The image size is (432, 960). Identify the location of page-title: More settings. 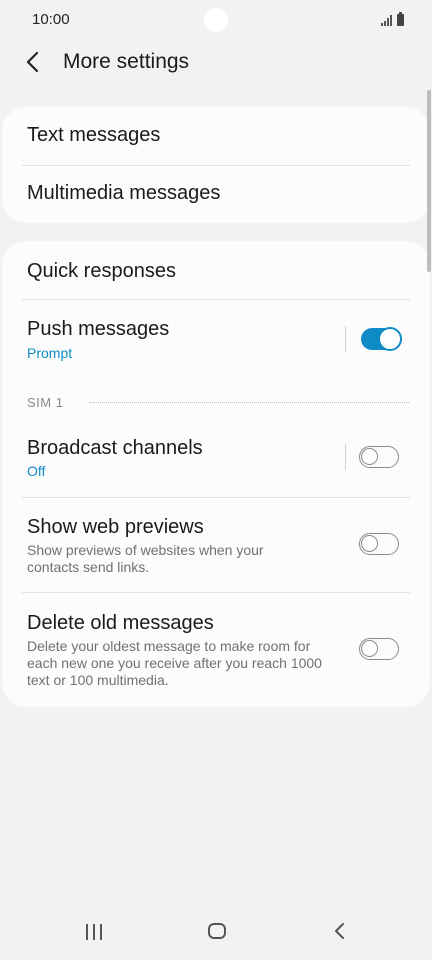
(126, 61).